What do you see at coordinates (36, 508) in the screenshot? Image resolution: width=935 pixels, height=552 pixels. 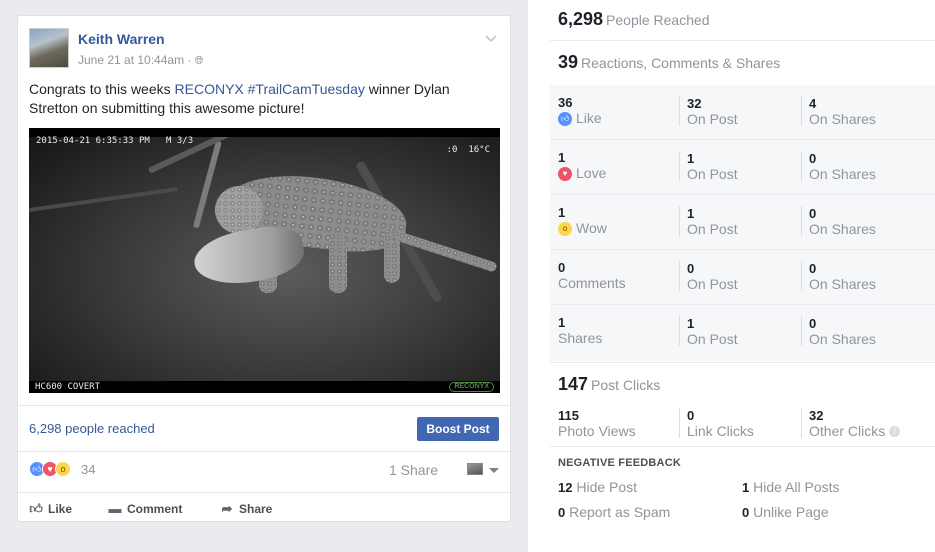 I see `thumbs-up-icon: 👍︎` at bounding box center [36, 508].